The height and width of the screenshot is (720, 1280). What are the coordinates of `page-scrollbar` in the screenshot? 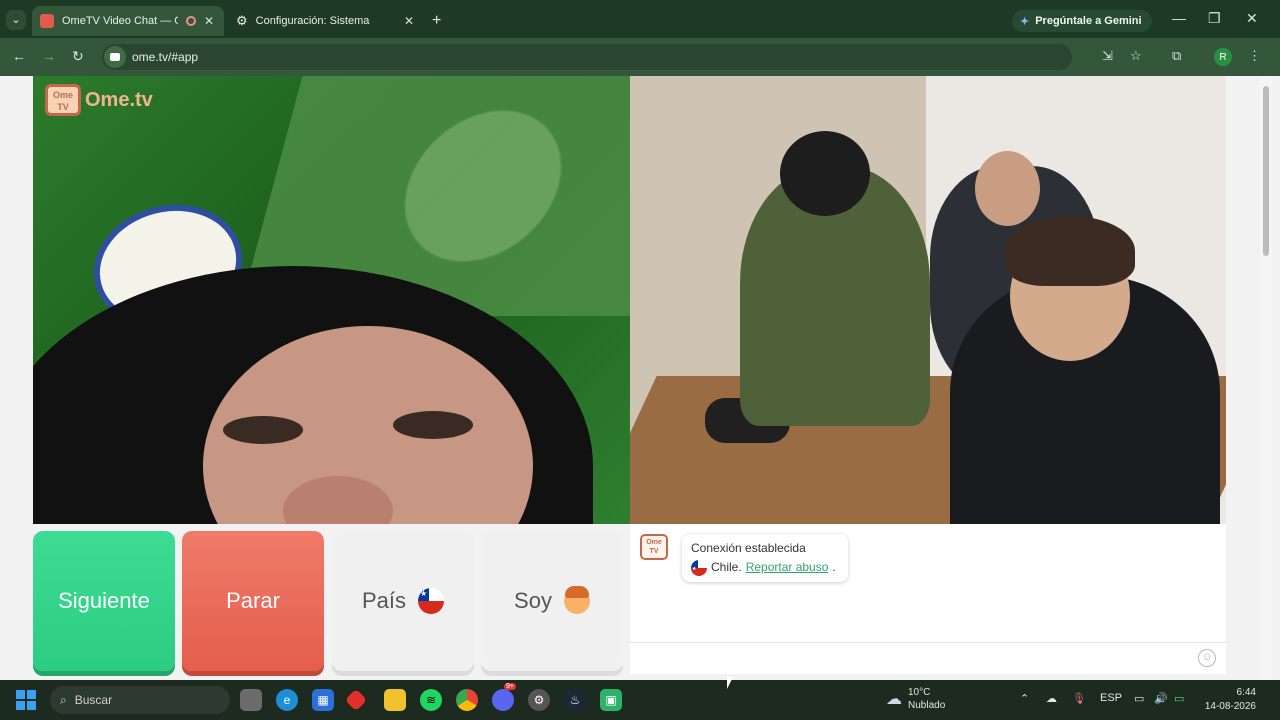 It's located at (1266, 378).